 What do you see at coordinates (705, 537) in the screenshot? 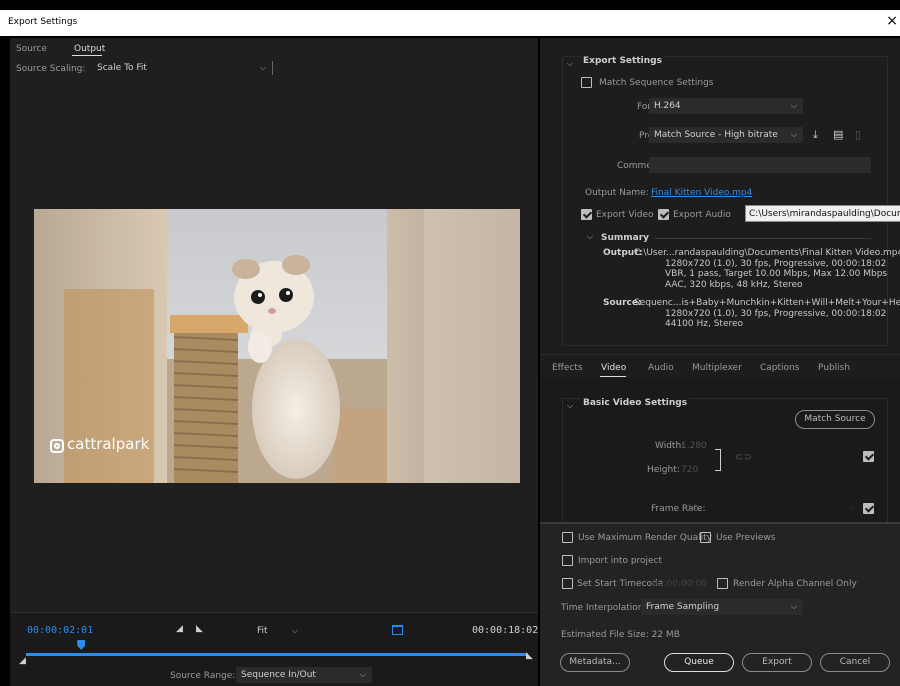
I see `use-previews-checkbox` at bounding box center [705, 537].